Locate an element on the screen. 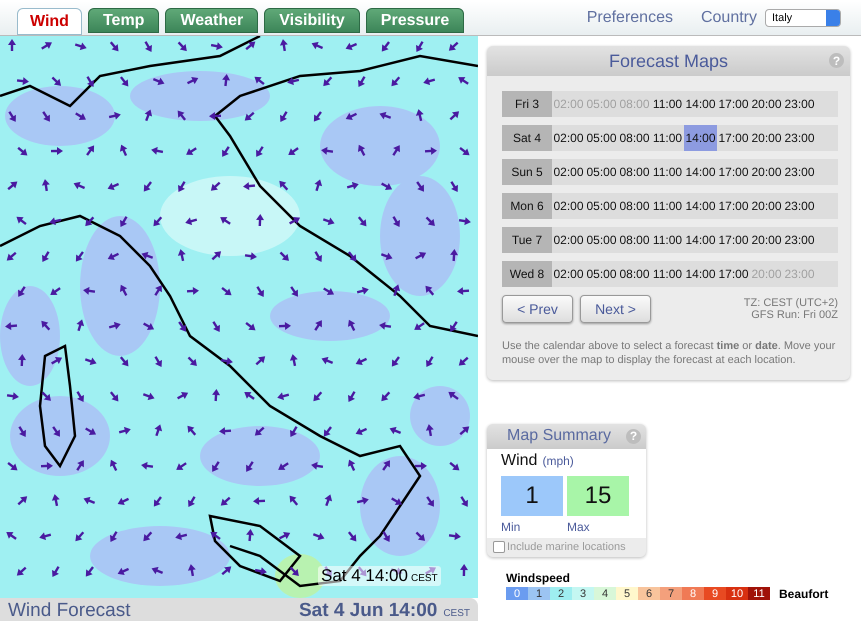  panel-title: Map Summary is located at coordinates (559, 436).